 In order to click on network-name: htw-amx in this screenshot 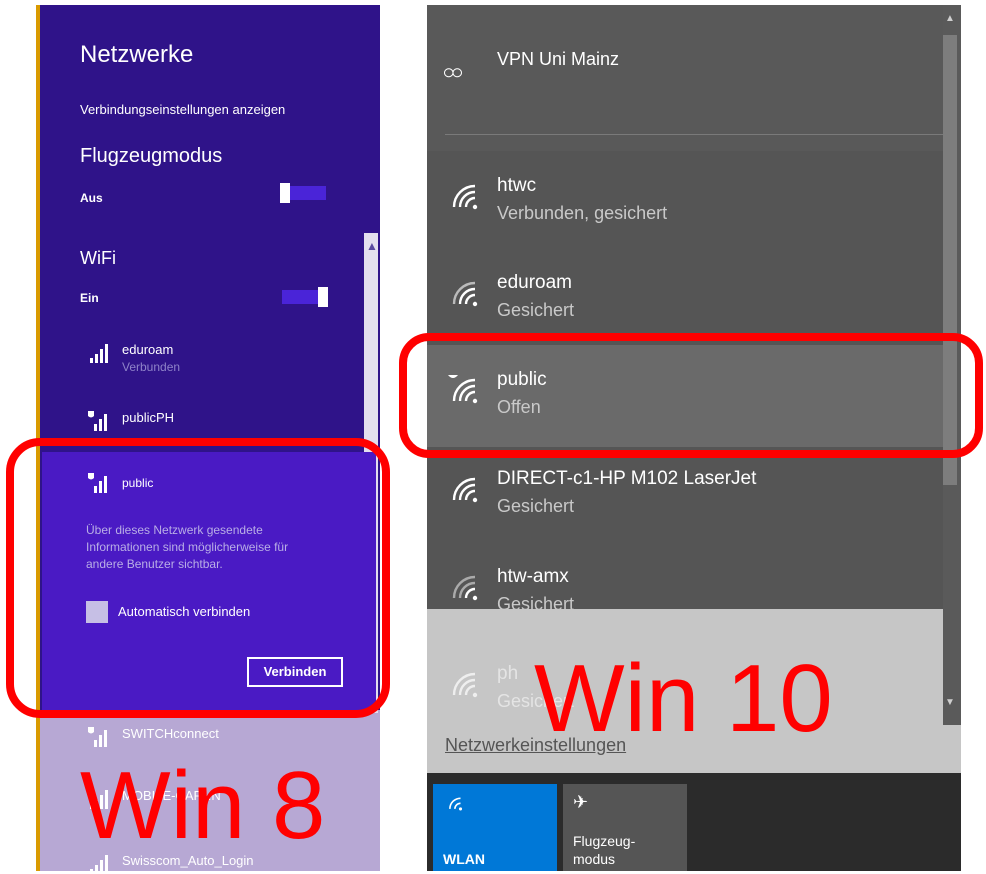, I will do `click(533, 576)`.